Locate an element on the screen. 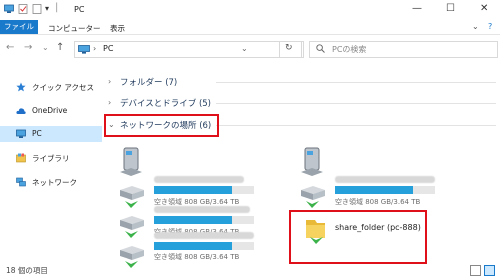 Image resolution: width=500 pixels, height=277 pixels. network-icon is located at coordinates (21, 182).